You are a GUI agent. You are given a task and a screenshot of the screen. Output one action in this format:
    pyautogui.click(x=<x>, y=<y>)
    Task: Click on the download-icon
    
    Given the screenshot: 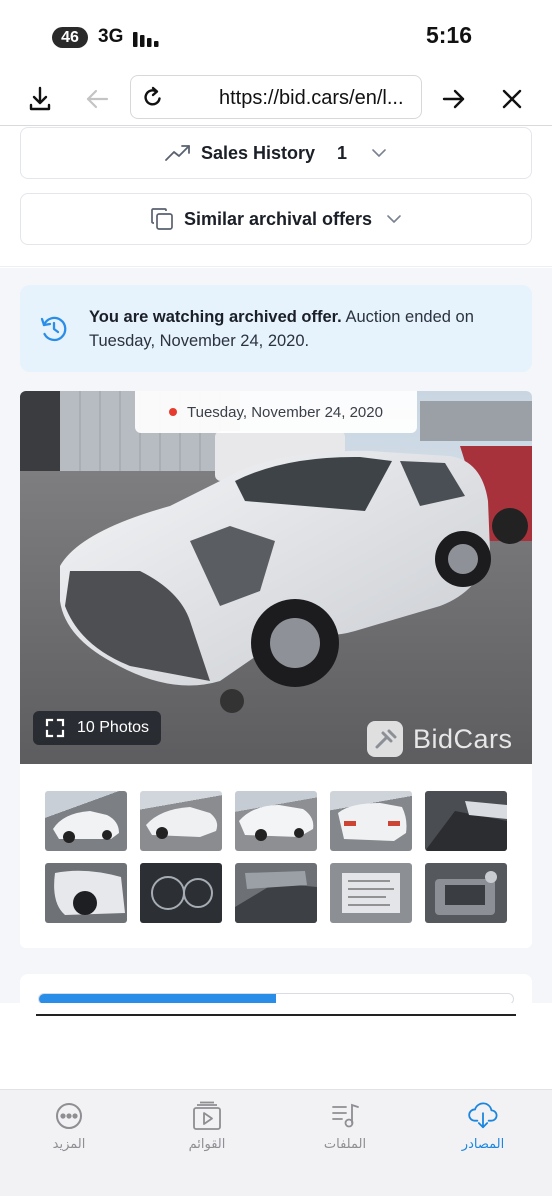 What is the action you would take?
    pyautogui.click(x=40, y=99)
    